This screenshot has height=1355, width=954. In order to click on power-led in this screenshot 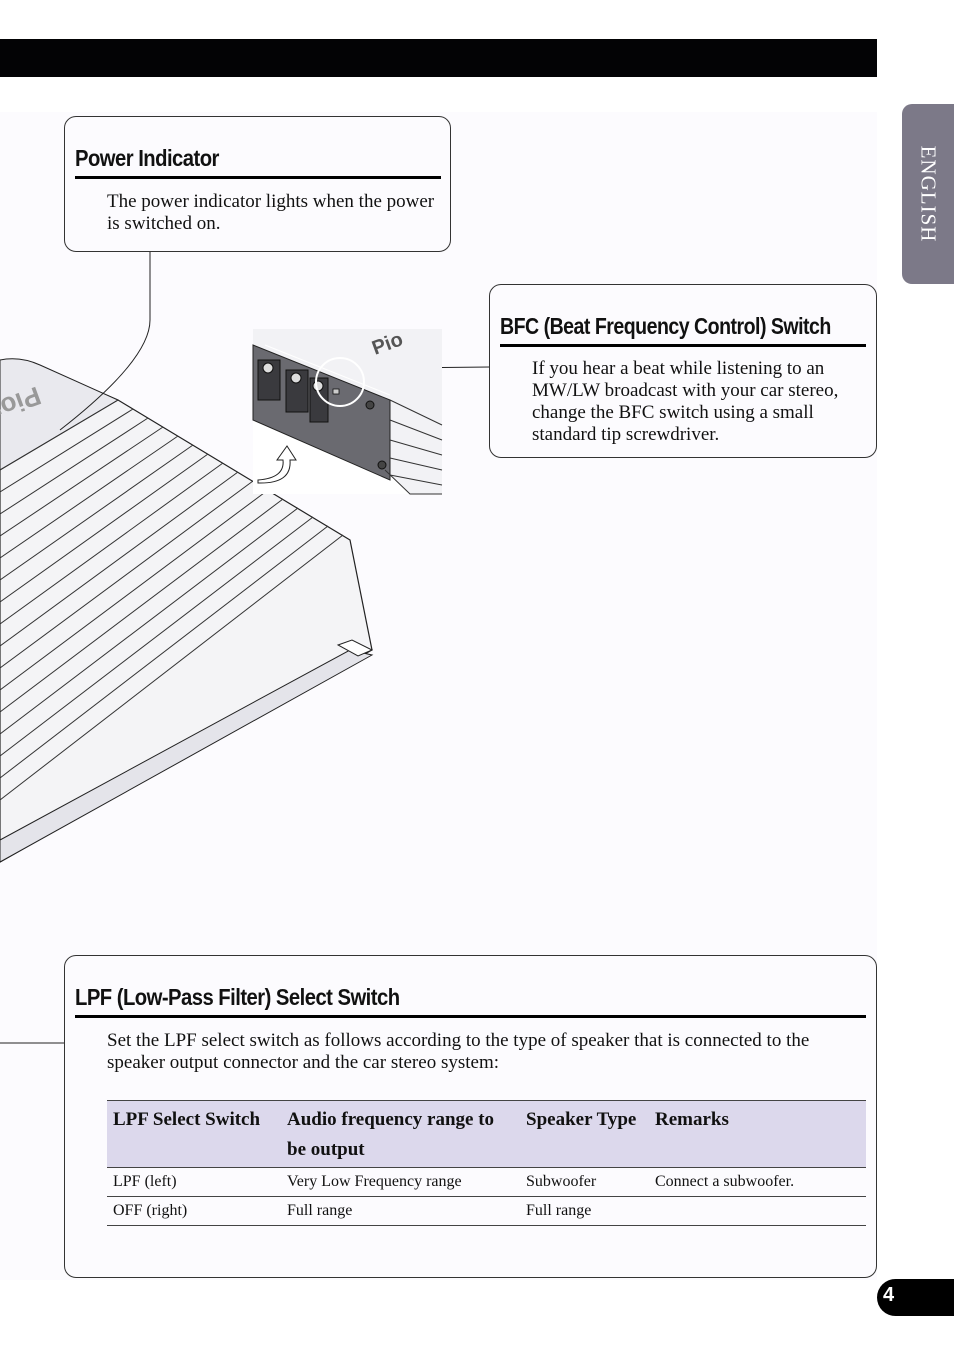, I will do `click(336, 391)`.